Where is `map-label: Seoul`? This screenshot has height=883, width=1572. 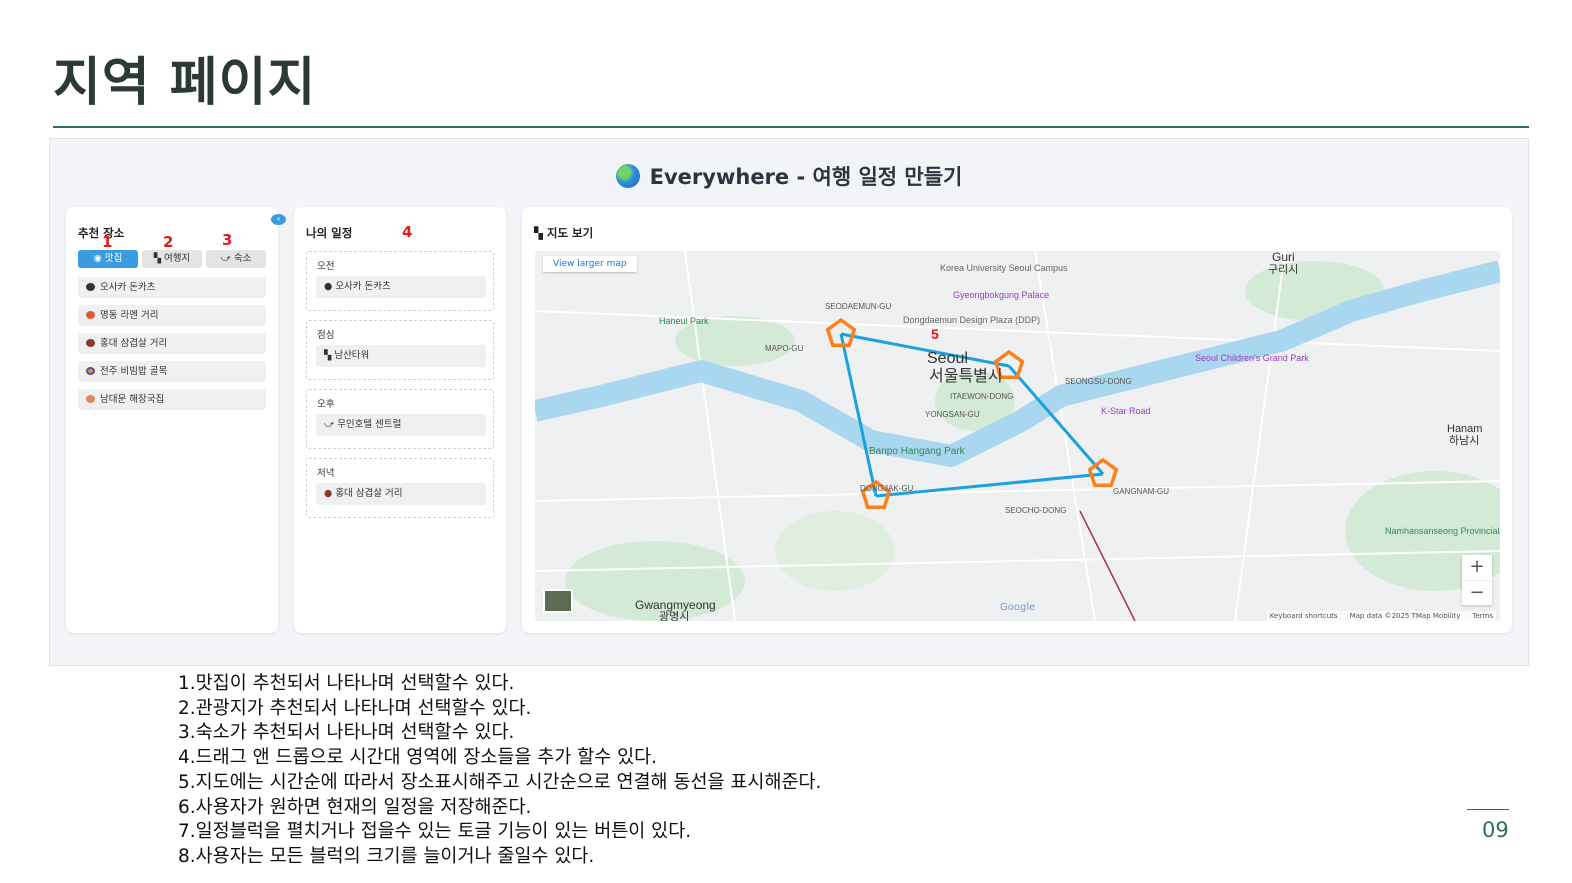
map-label: Seoul is located at coordinates (947, 358).